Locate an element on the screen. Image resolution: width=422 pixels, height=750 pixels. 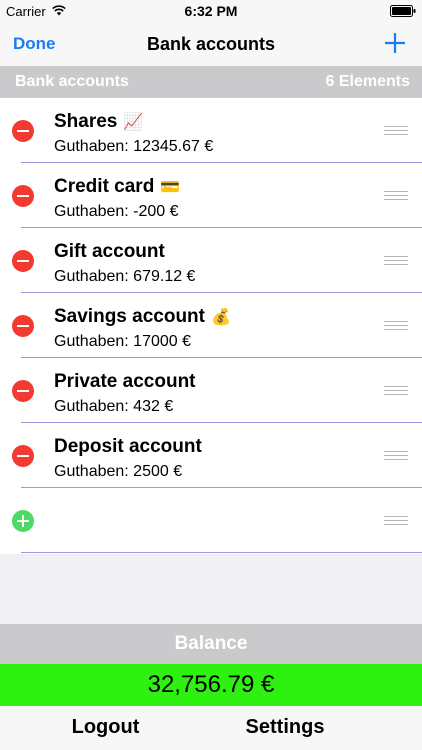
settings-button: Settings is located at coordinates (285, 727).